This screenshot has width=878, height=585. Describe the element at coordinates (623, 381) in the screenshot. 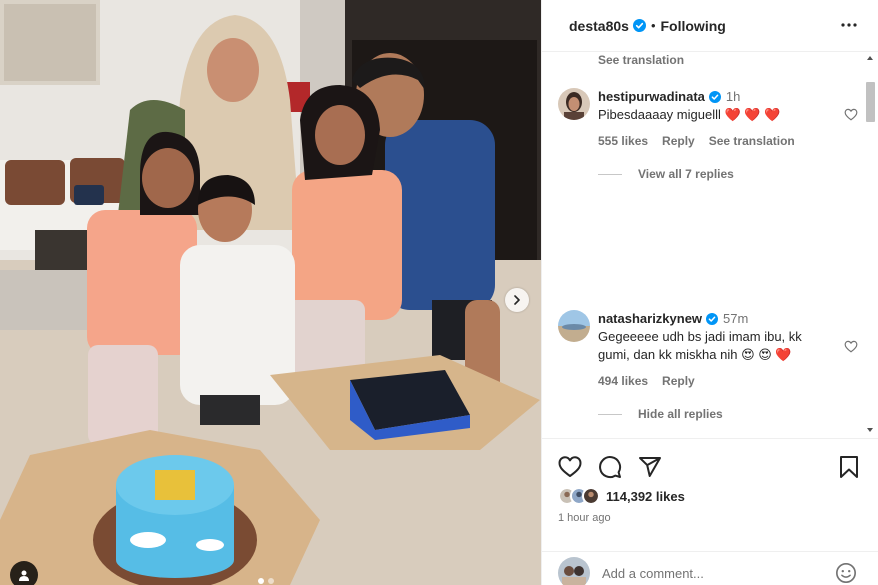

I see `comment-likes: 494 likes` at that location.